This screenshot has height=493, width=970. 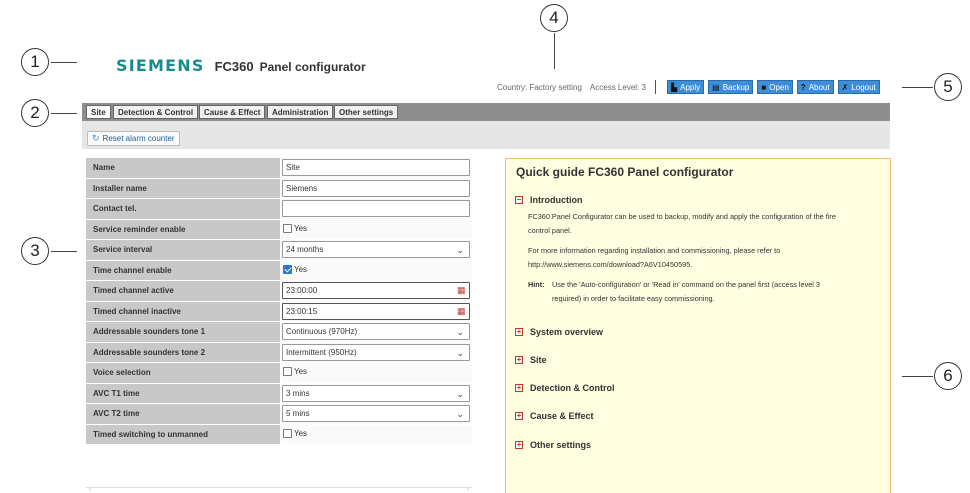 I want to click on callout-4-line, so click(x=554, y=51).